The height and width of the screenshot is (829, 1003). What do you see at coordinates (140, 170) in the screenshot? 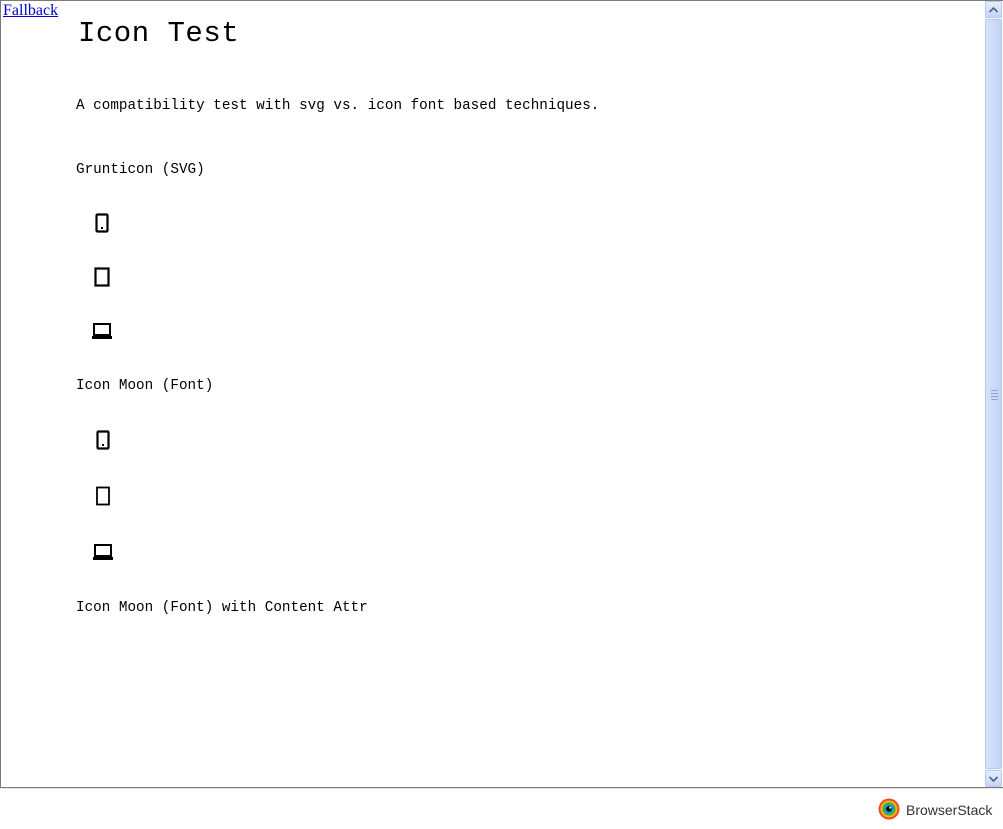
I see `section-heading-grunticon: Grunticon (SVG)` at bounding box center [140, 170].